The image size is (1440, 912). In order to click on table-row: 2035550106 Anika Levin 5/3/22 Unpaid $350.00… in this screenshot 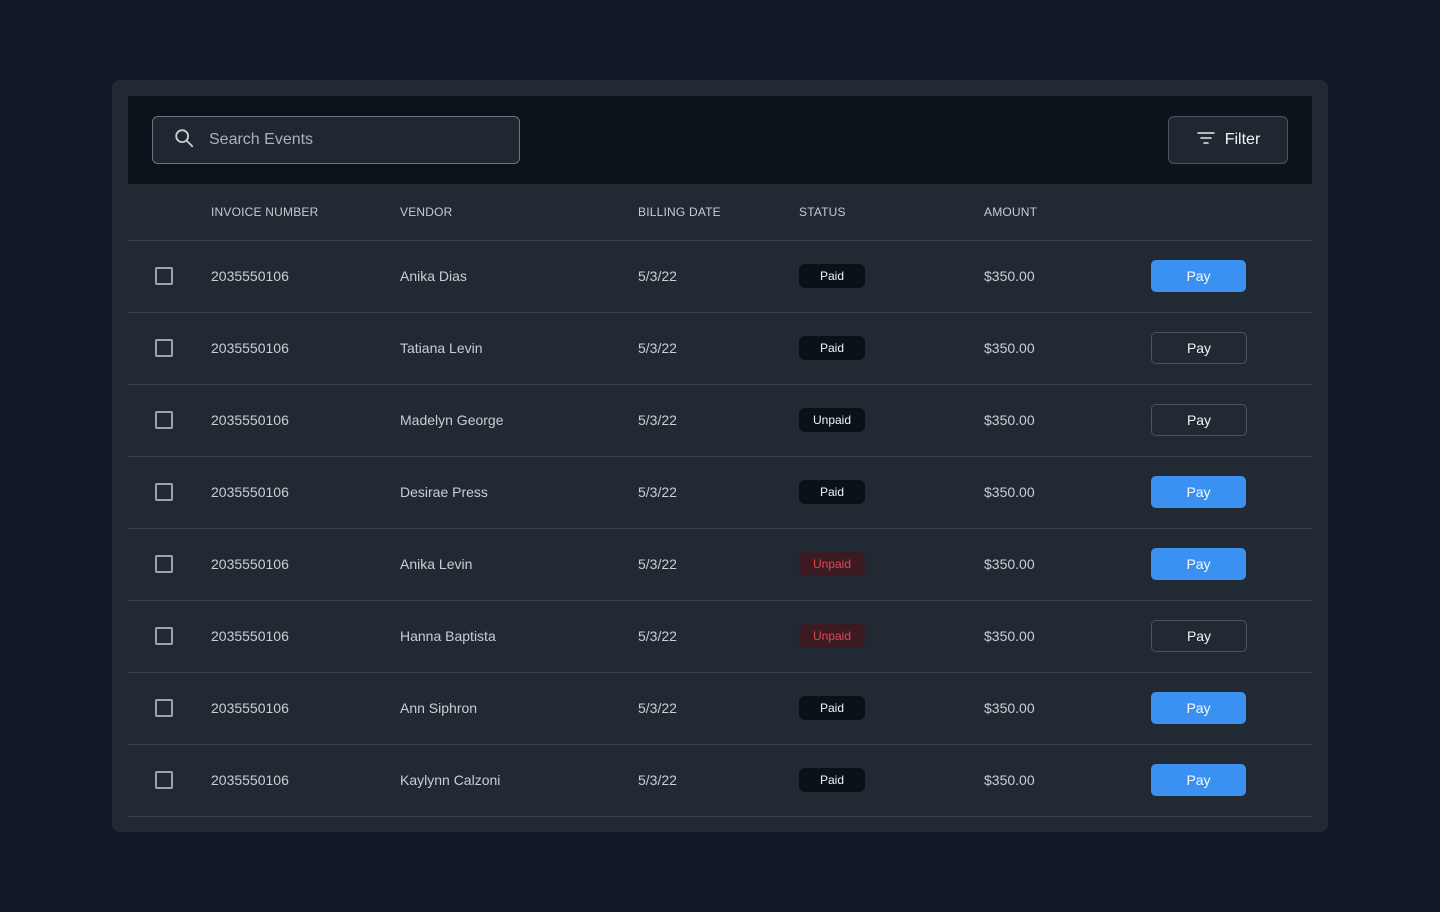, I will do `click(720, 564)`.